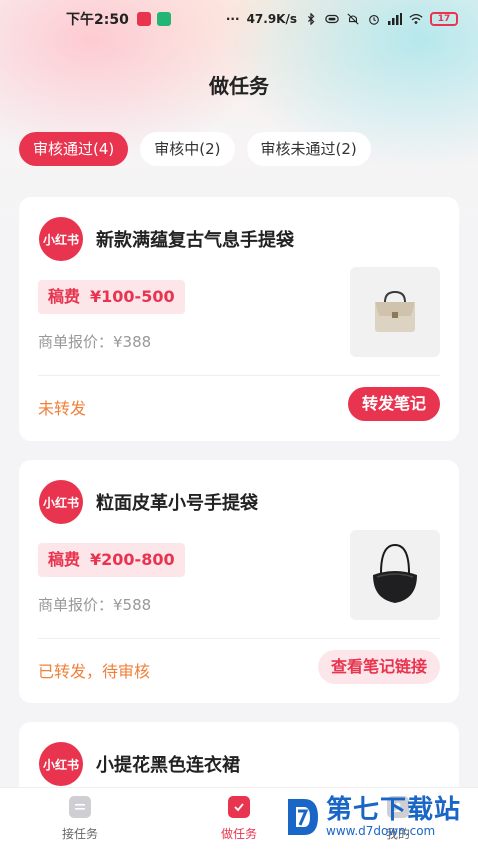 This screenshot has width=478, height=850. What do you see at coordinates (143, 19) in the screenshot?
I see `tiktok-icon` at bounding box center [143, 19].